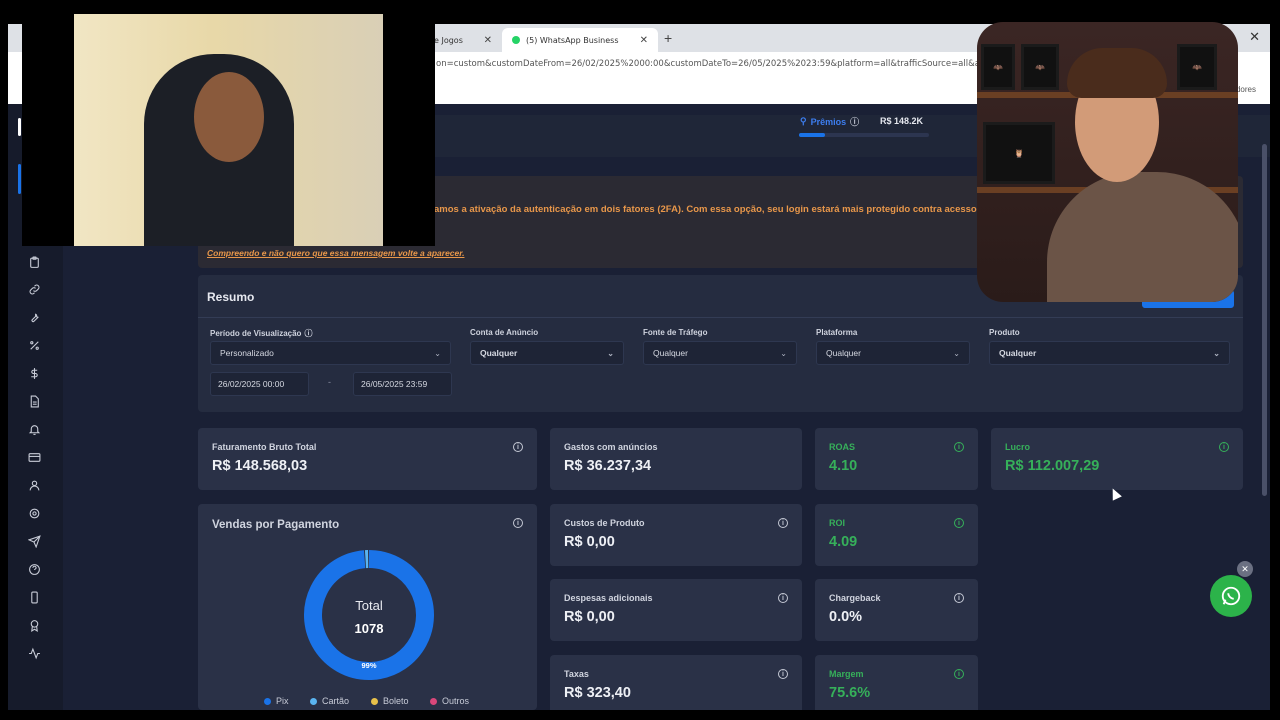  I want to click on card-label: ROAS, so click(842, 447).